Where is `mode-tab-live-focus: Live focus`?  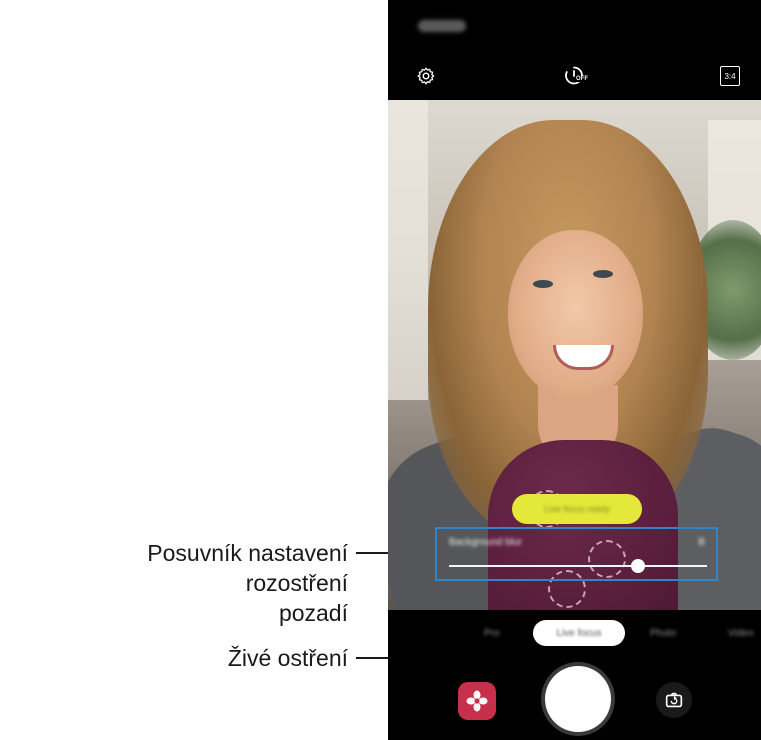
mode-tab-live-focus: Live focus is located at coordinates (579, 633).